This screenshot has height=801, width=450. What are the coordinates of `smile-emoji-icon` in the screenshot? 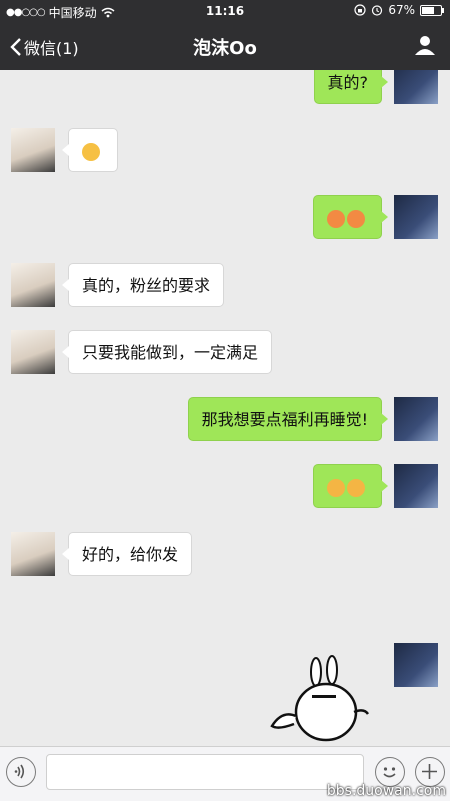 It's located at (91, 151).